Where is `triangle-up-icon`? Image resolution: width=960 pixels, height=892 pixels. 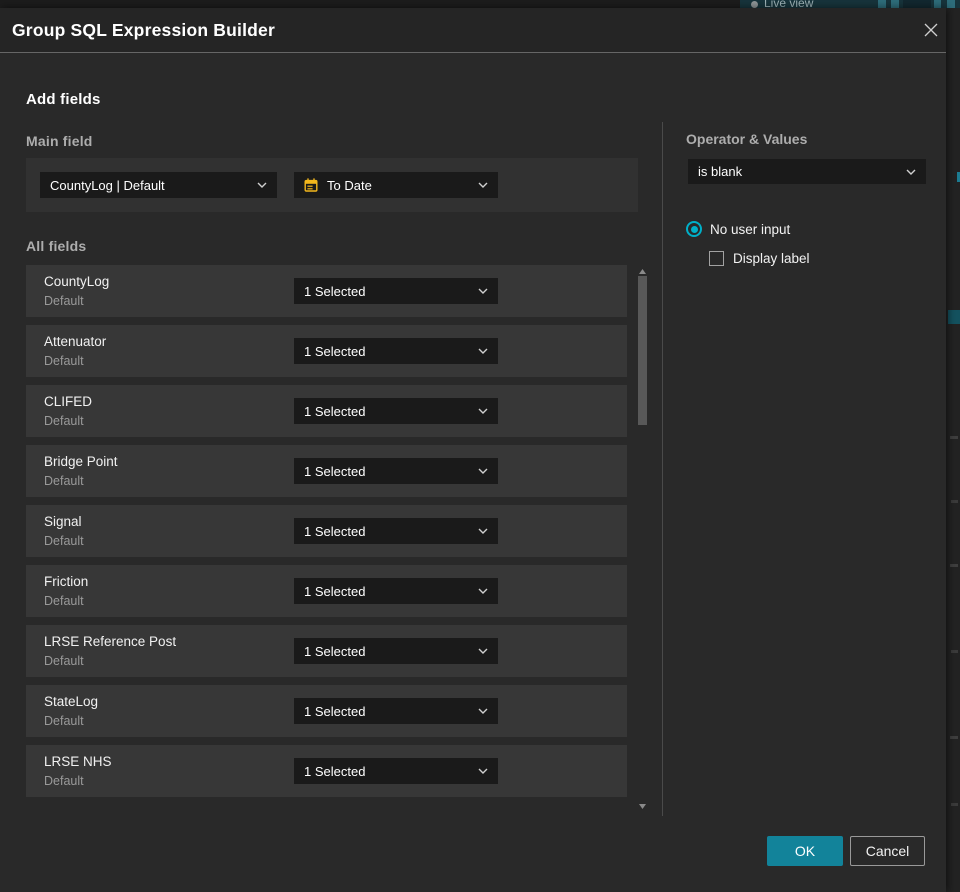
triangle-up-icon is located at coordinates (642, 271).